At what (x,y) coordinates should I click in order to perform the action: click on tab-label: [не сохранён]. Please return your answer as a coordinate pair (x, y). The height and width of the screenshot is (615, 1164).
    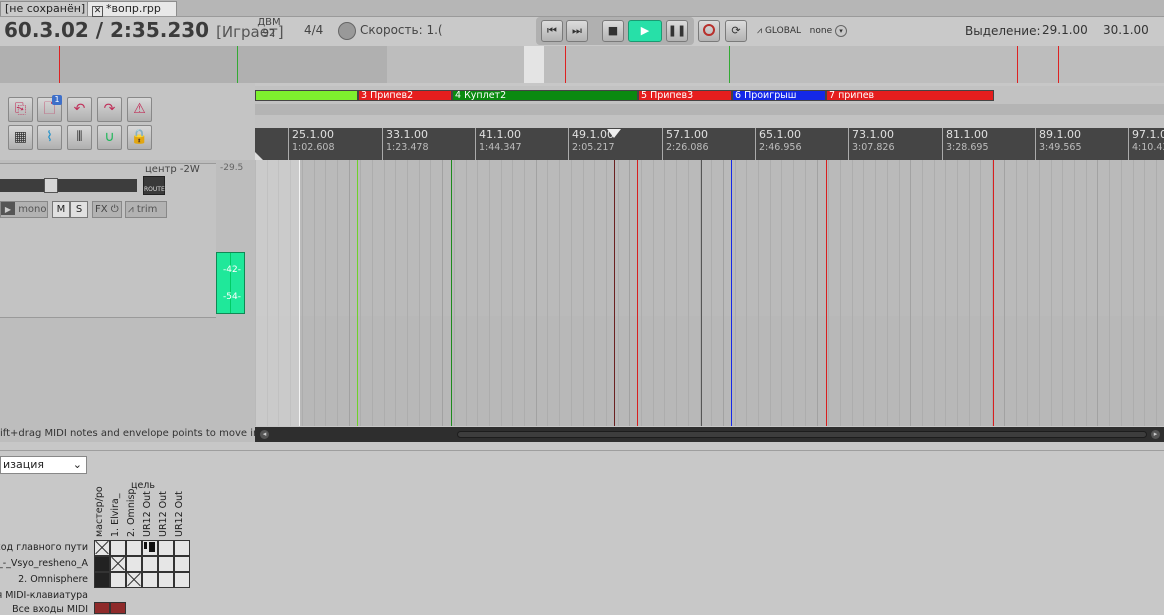
    Looking at the image, I should click on (45, 8).